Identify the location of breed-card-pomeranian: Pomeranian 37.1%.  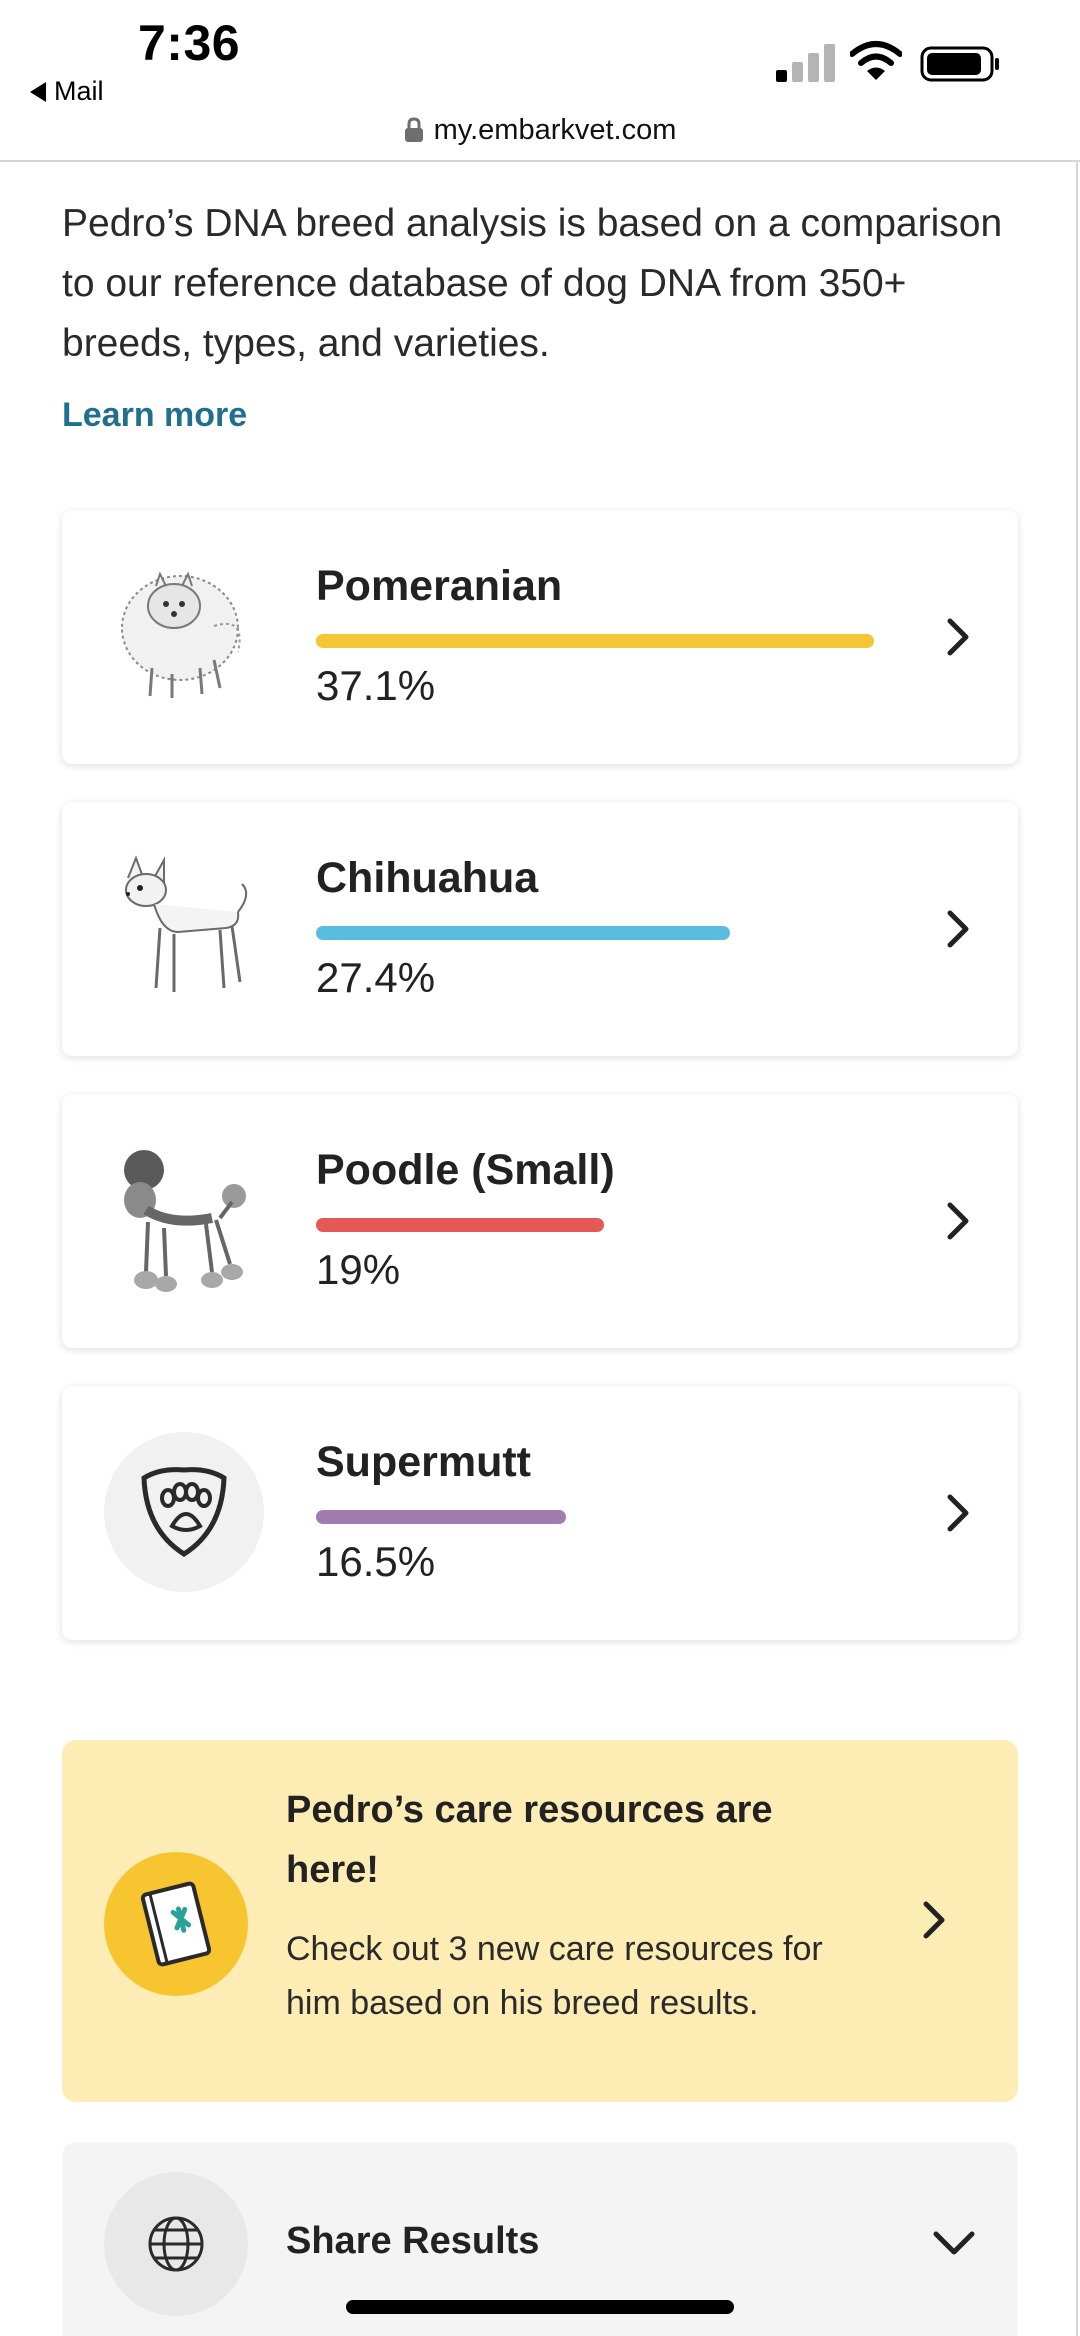
(540, 637).